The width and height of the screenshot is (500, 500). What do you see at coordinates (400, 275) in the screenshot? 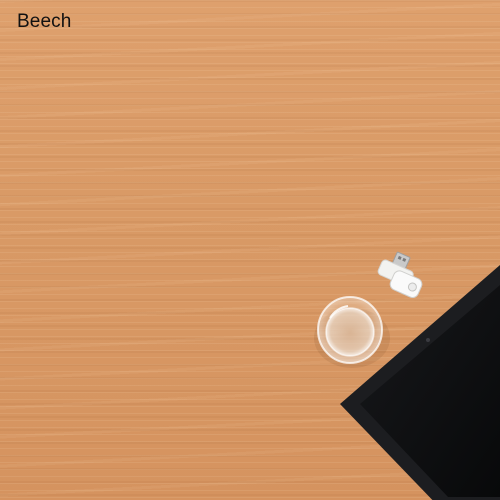
I see `usb-flash-drive` at bounding box center [400, 275].